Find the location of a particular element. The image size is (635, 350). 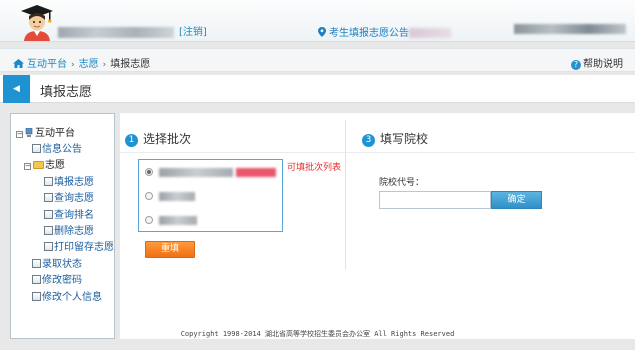

sidebar-item-volunteer: − 志愿 is located at coordinates (44, 163).